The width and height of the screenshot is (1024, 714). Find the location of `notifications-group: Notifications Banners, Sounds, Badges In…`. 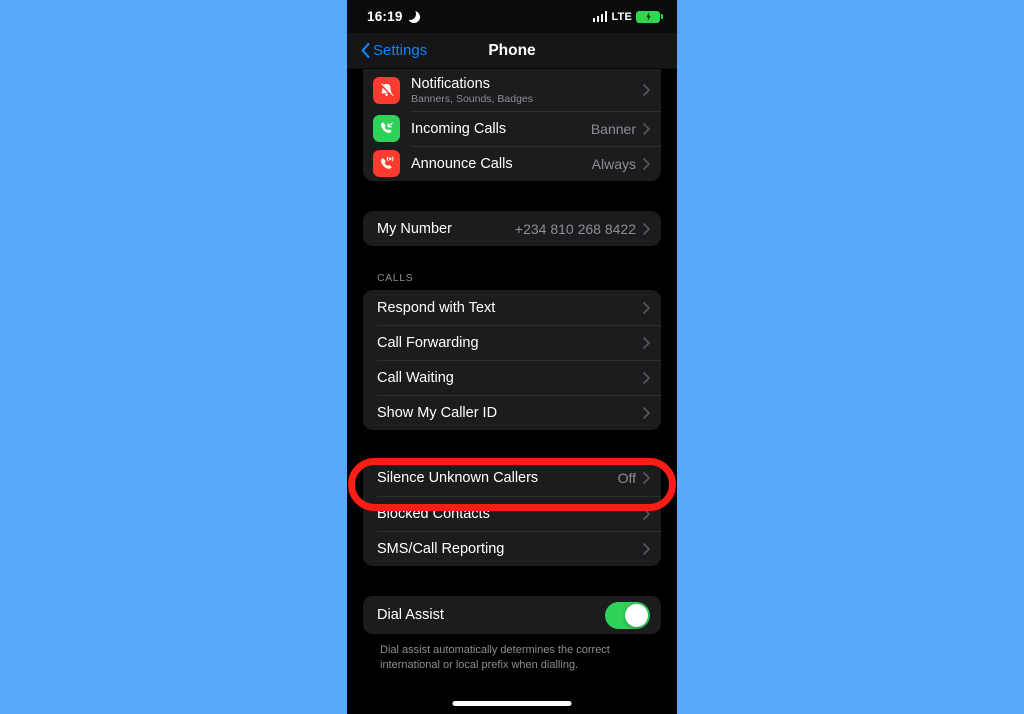

notifications-group: Notifications Banners, Sounds, Badges In… is located at coordinates (512, 125).